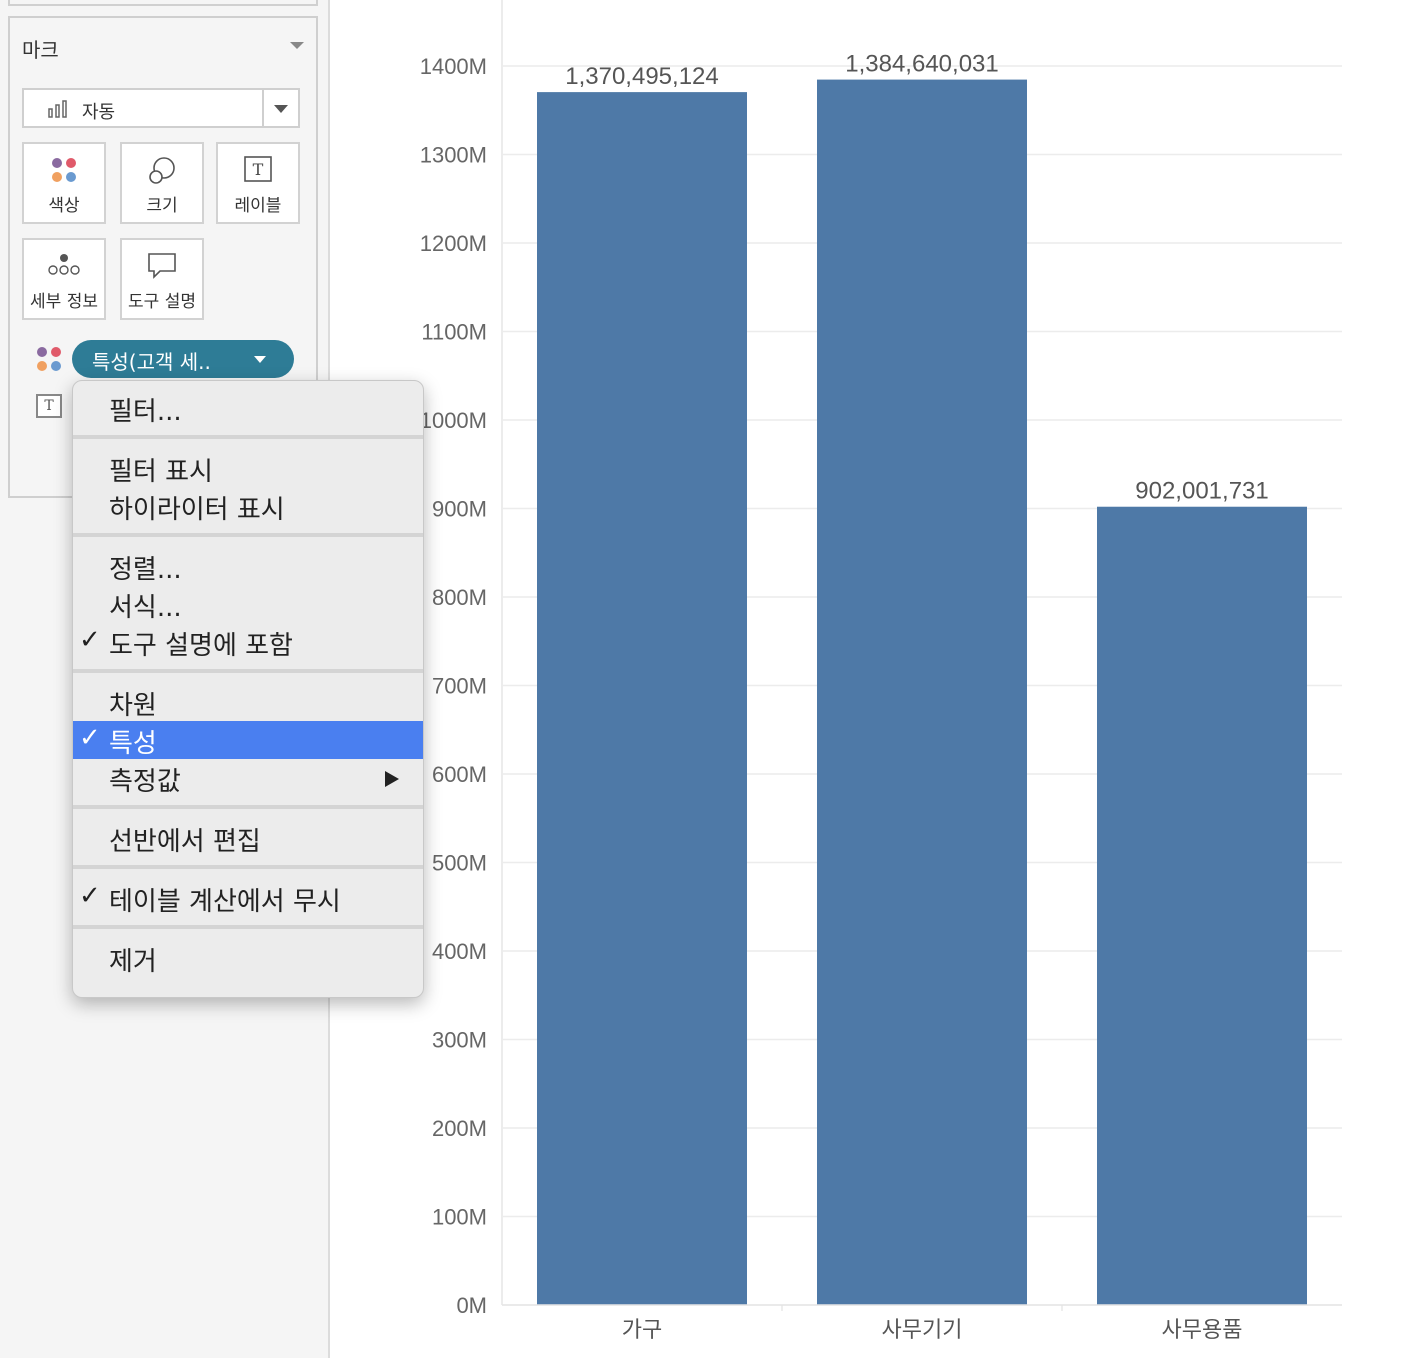 The height and width of the screenshot is (1358, 1416). Describe the element at coordinates (162, 266) in the screenshot. I see `speech-bubble-icon` at that location.